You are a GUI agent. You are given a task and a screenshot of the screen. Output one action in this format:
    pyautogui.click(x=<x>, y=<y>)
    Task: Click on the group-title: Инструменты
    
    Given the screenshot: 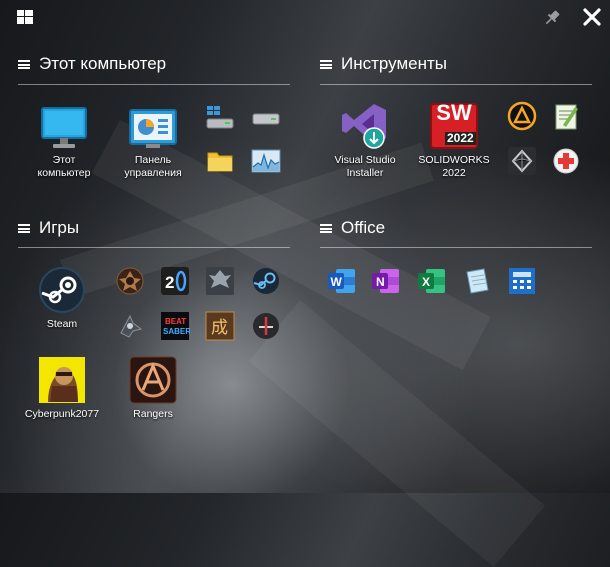 What is the action you would take?
    pyautogui.click(x=394, y=63)
    